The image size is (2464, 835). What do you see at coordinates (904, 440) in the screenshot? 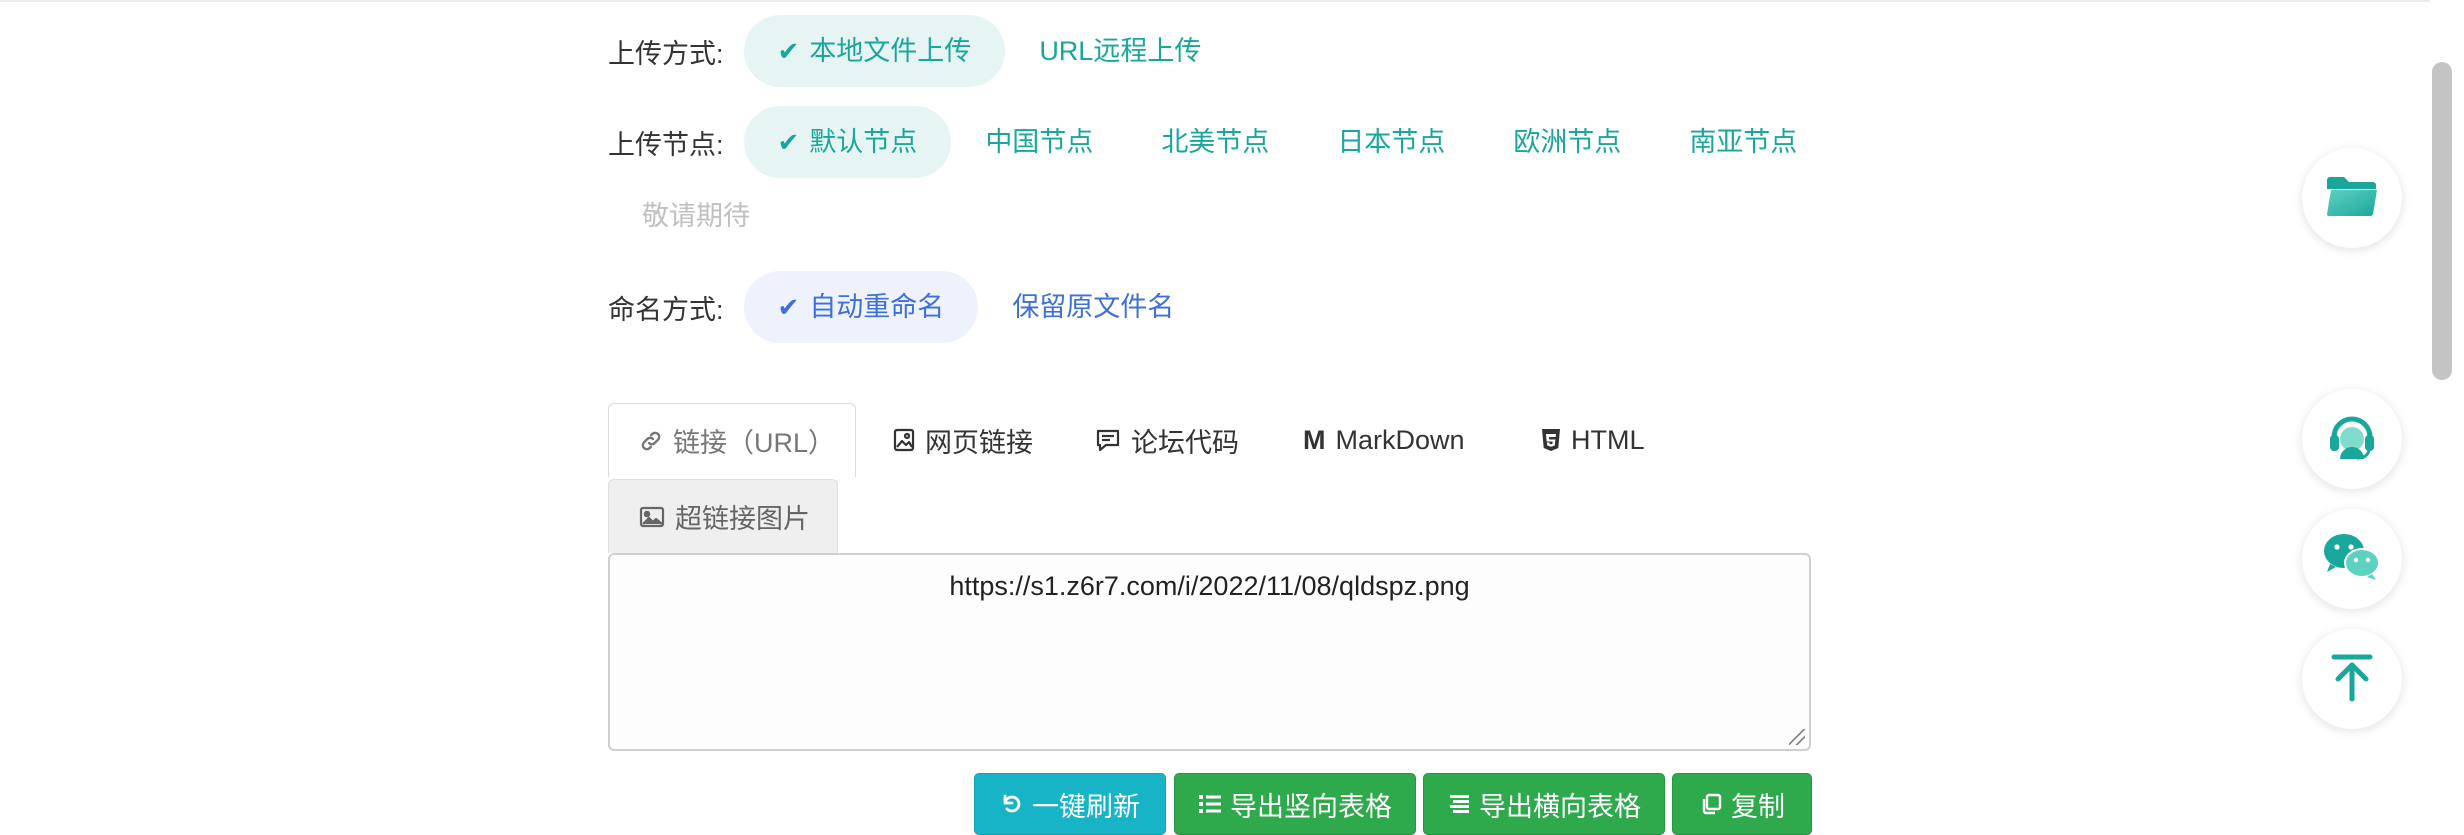
I see `image-file-icon` at bounding box center [904, 440].